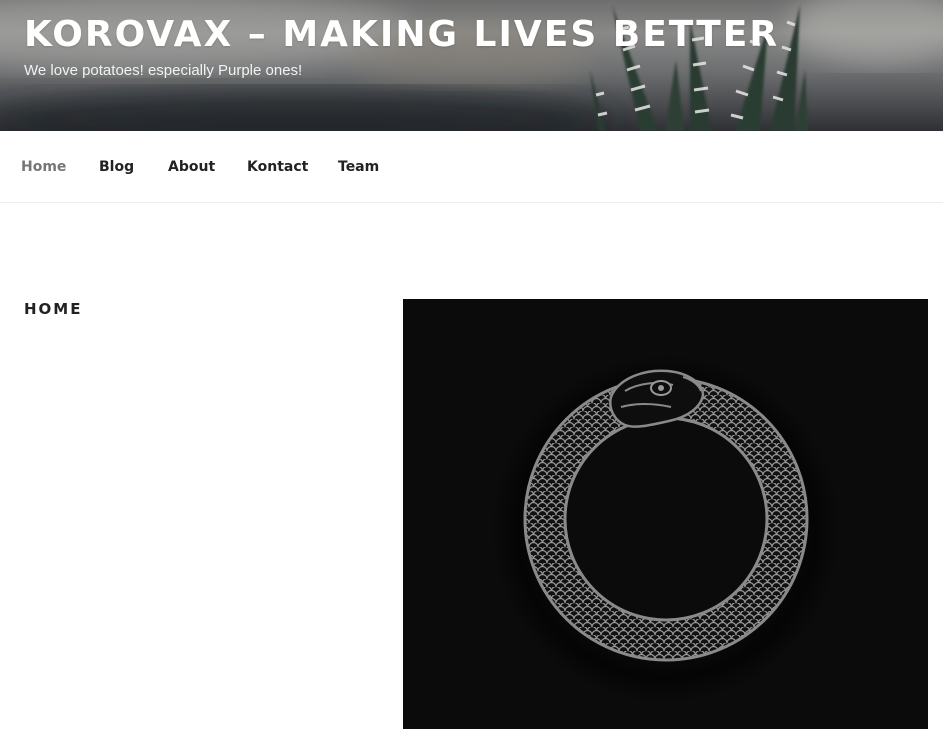 This screenshot has height=738, width=943. I want to click on nav-item-kontact: Kontact, so click(277, 167).